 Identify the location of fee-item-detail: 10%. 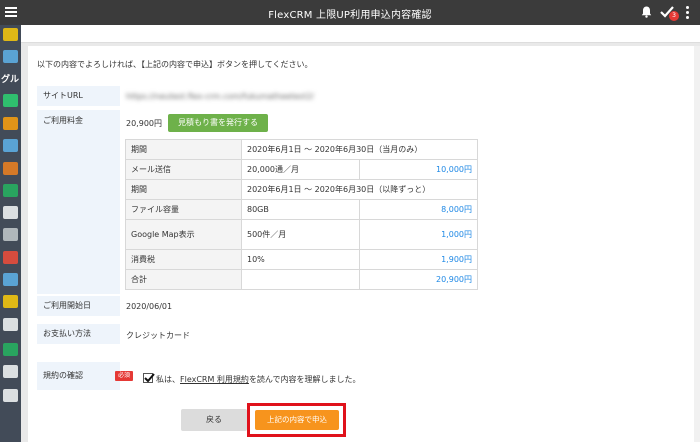
(300, 259).